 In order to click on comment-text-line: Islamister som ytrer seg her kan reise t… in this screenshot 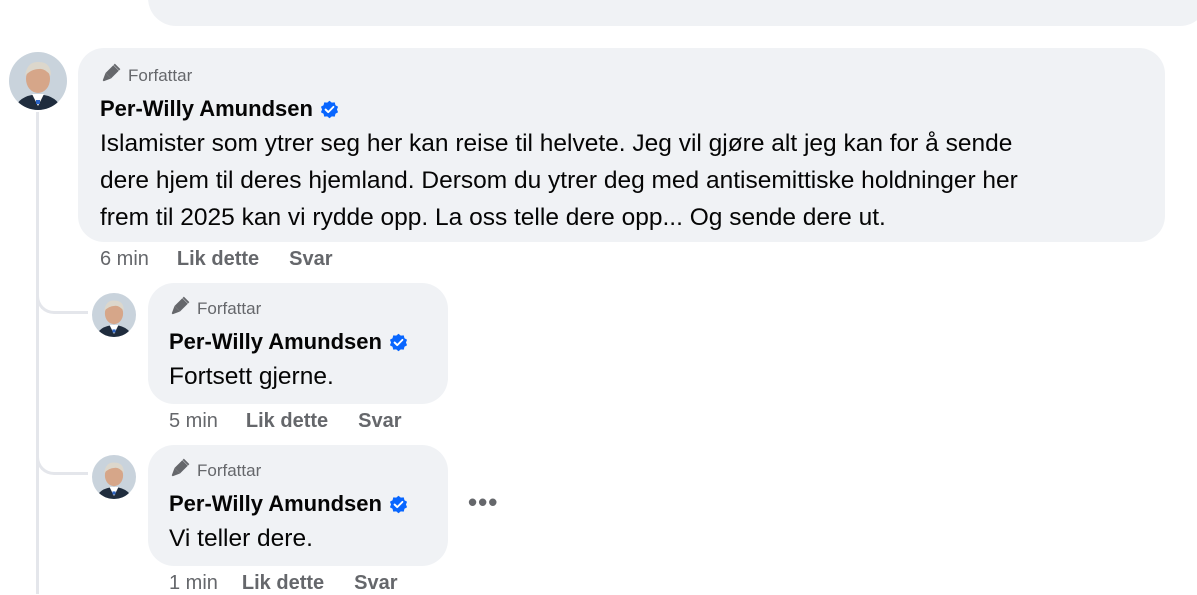, I will do `click(556, 143)`.